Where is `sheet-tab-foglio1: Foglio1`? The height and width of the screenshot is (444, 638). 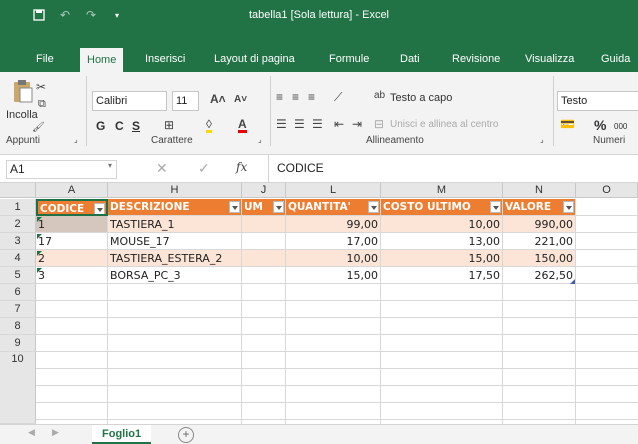 sheet-tab-foglio1: Foglio1 is located at coordinates (122, 434).